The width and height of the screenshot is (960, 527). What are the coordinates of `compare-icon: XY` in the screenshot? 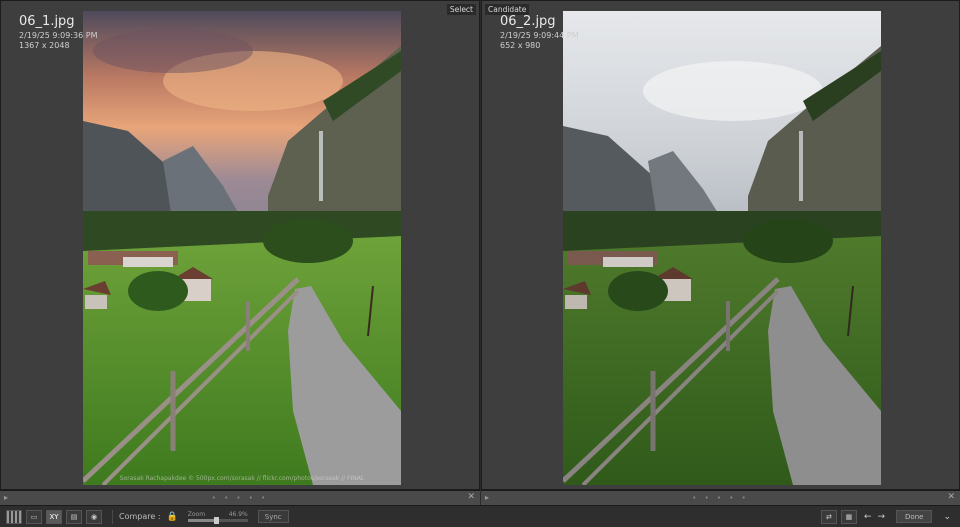 It's located at (54, 516).